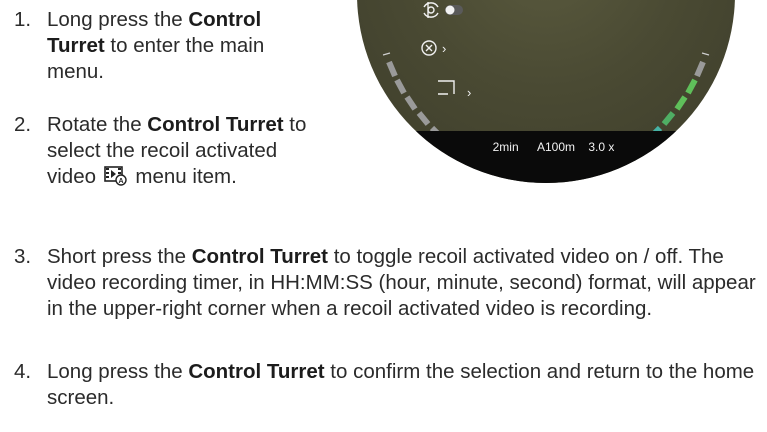 The height and width of the screenshot is (432, 767). Describe the element at coordinates (601, 147) in the screenshot. I see `zoom-readout: 3.0 x` at that location.